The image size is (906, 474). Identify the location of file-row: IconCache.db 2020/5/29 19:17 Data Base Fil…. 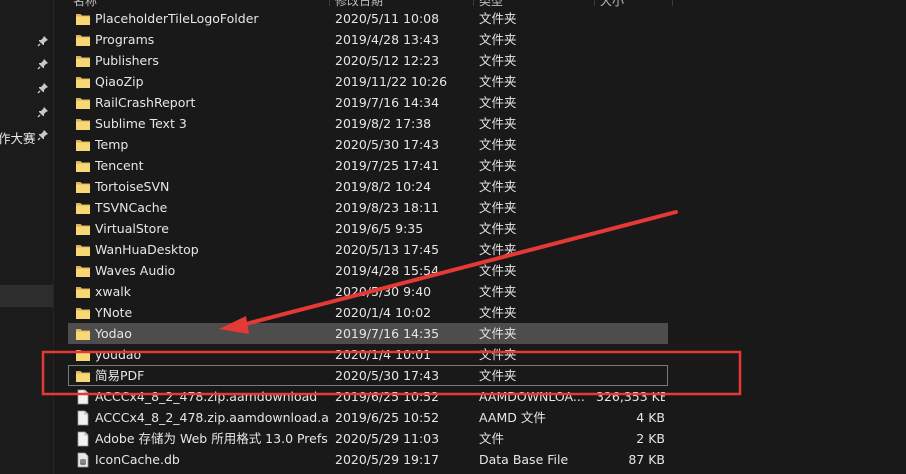
(368, 459).